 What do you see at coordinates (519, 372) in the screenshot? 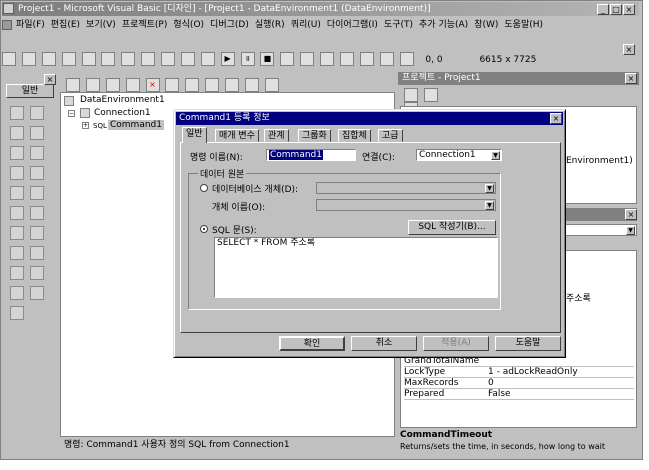
I see `property-row: LockType 1 - adLockReadOnly` at bounding box center [519, 372].